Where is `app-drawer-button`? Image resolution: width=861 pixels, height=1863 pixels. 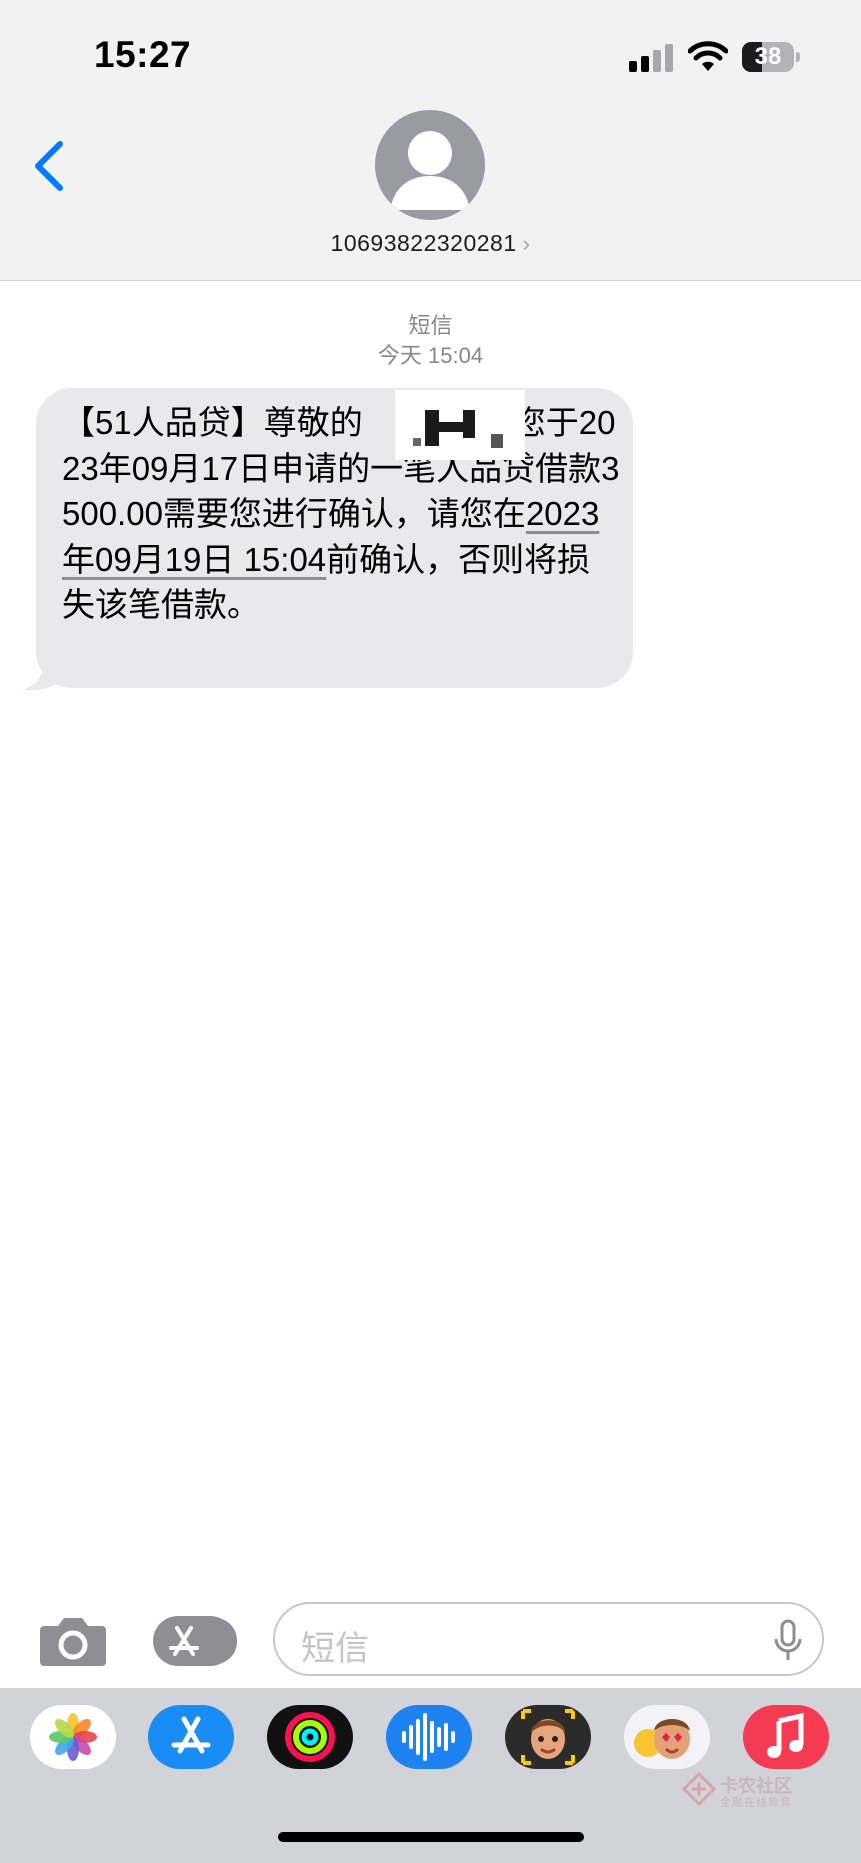
app-drawer-button is located at coordinates (195, 1641).